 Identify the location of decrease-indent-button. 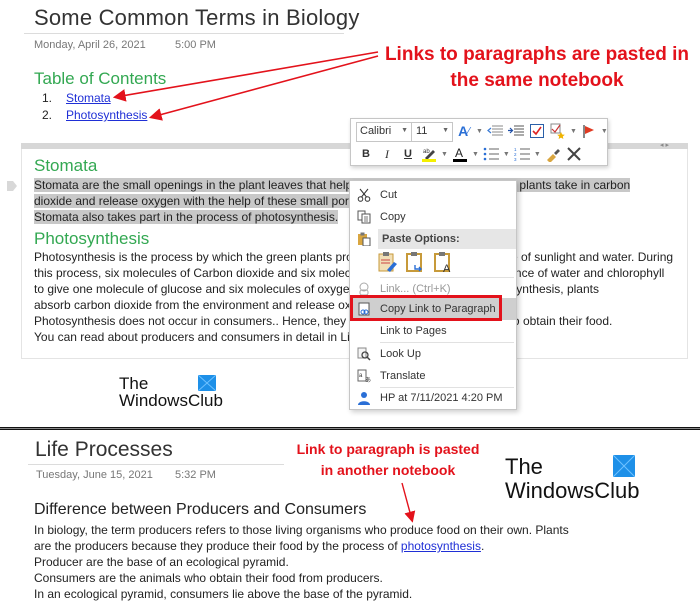
(495, 131).